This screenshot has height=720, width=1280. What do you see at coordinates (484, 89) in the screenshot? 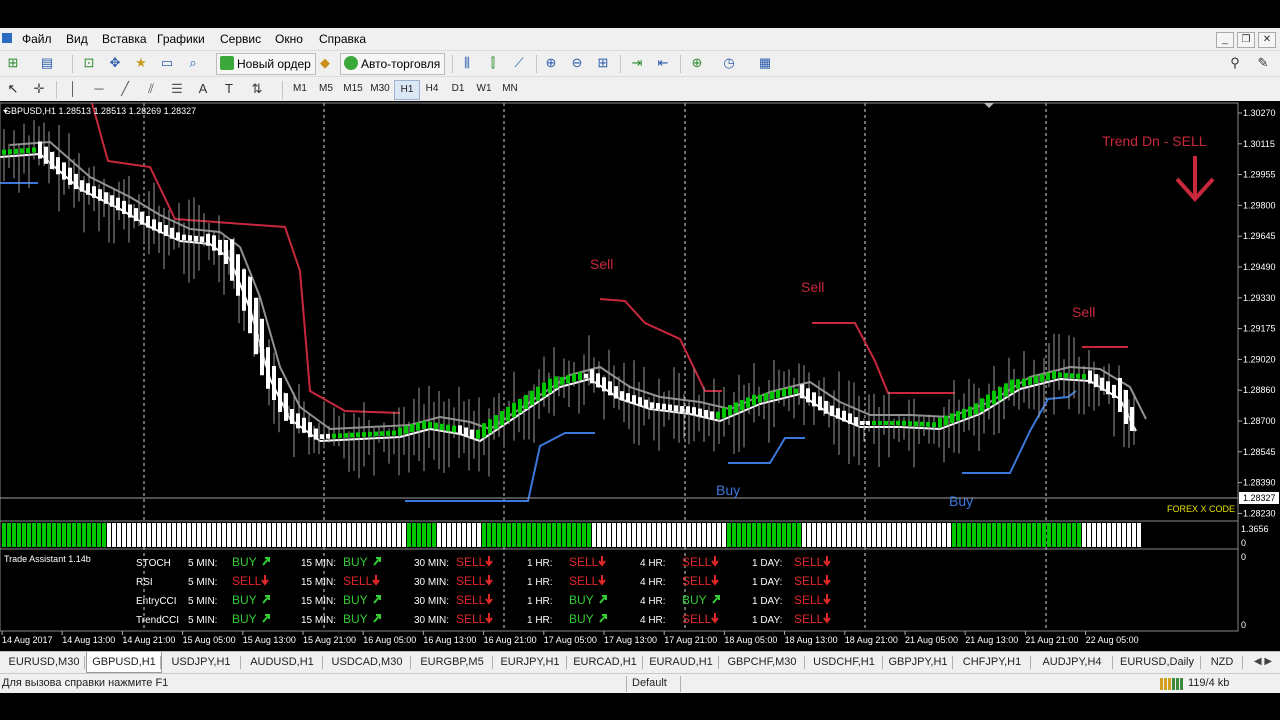
I see `tf-w1: W1` at bounding box center [484, 89].